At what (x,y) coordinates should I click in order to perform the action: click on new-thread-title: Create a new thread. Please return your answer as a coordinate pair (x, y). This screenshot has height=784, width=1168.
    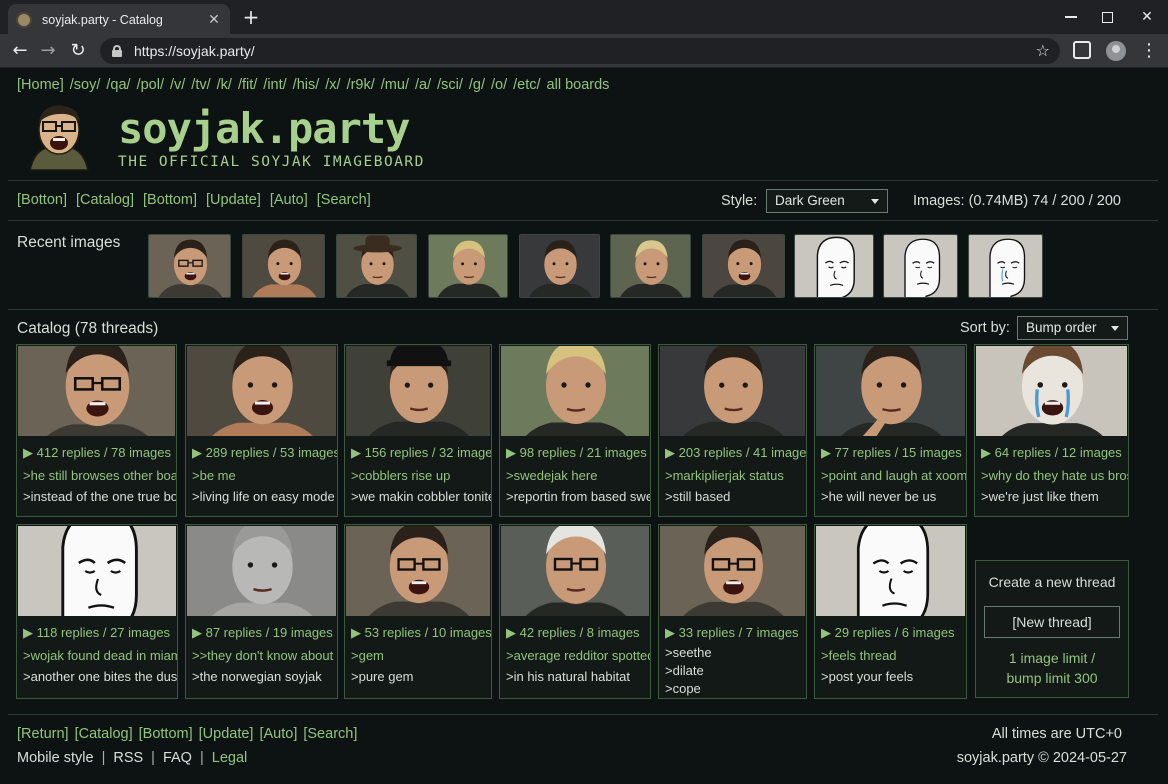
    Looking at the image, I should click on (1052, 582).